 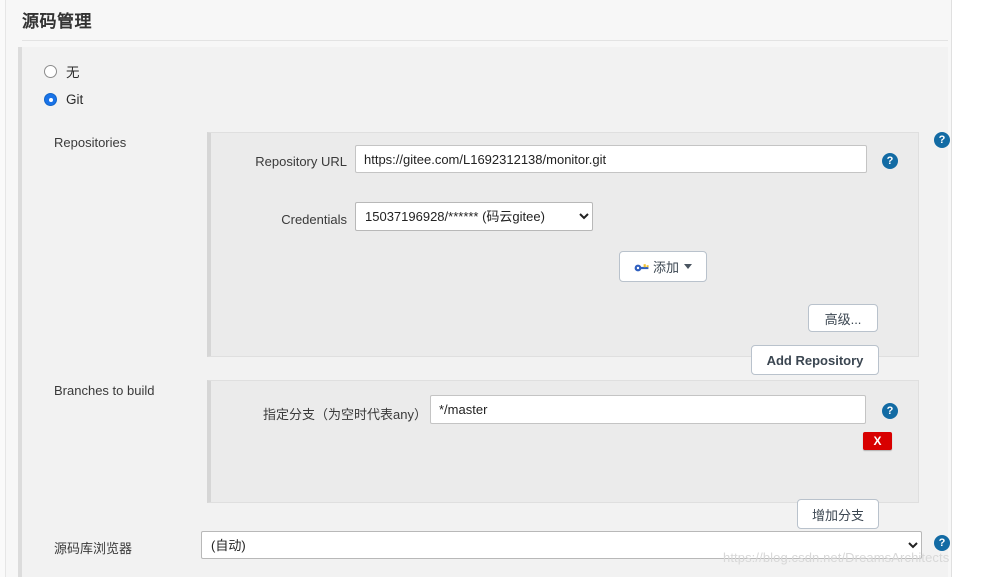 What do you see at coordinates (561, 545) in the screenshot?
I see `repository-browser-select: (自动)` at bounding box center [561, 545].